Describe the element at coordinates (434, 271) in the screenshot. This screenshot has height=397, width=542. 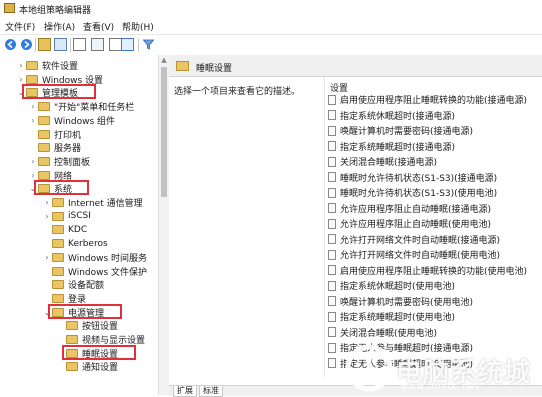
I see `setting-label: 启用使应用程序阻止睡眠转换的功能(使用电池)` at that location.